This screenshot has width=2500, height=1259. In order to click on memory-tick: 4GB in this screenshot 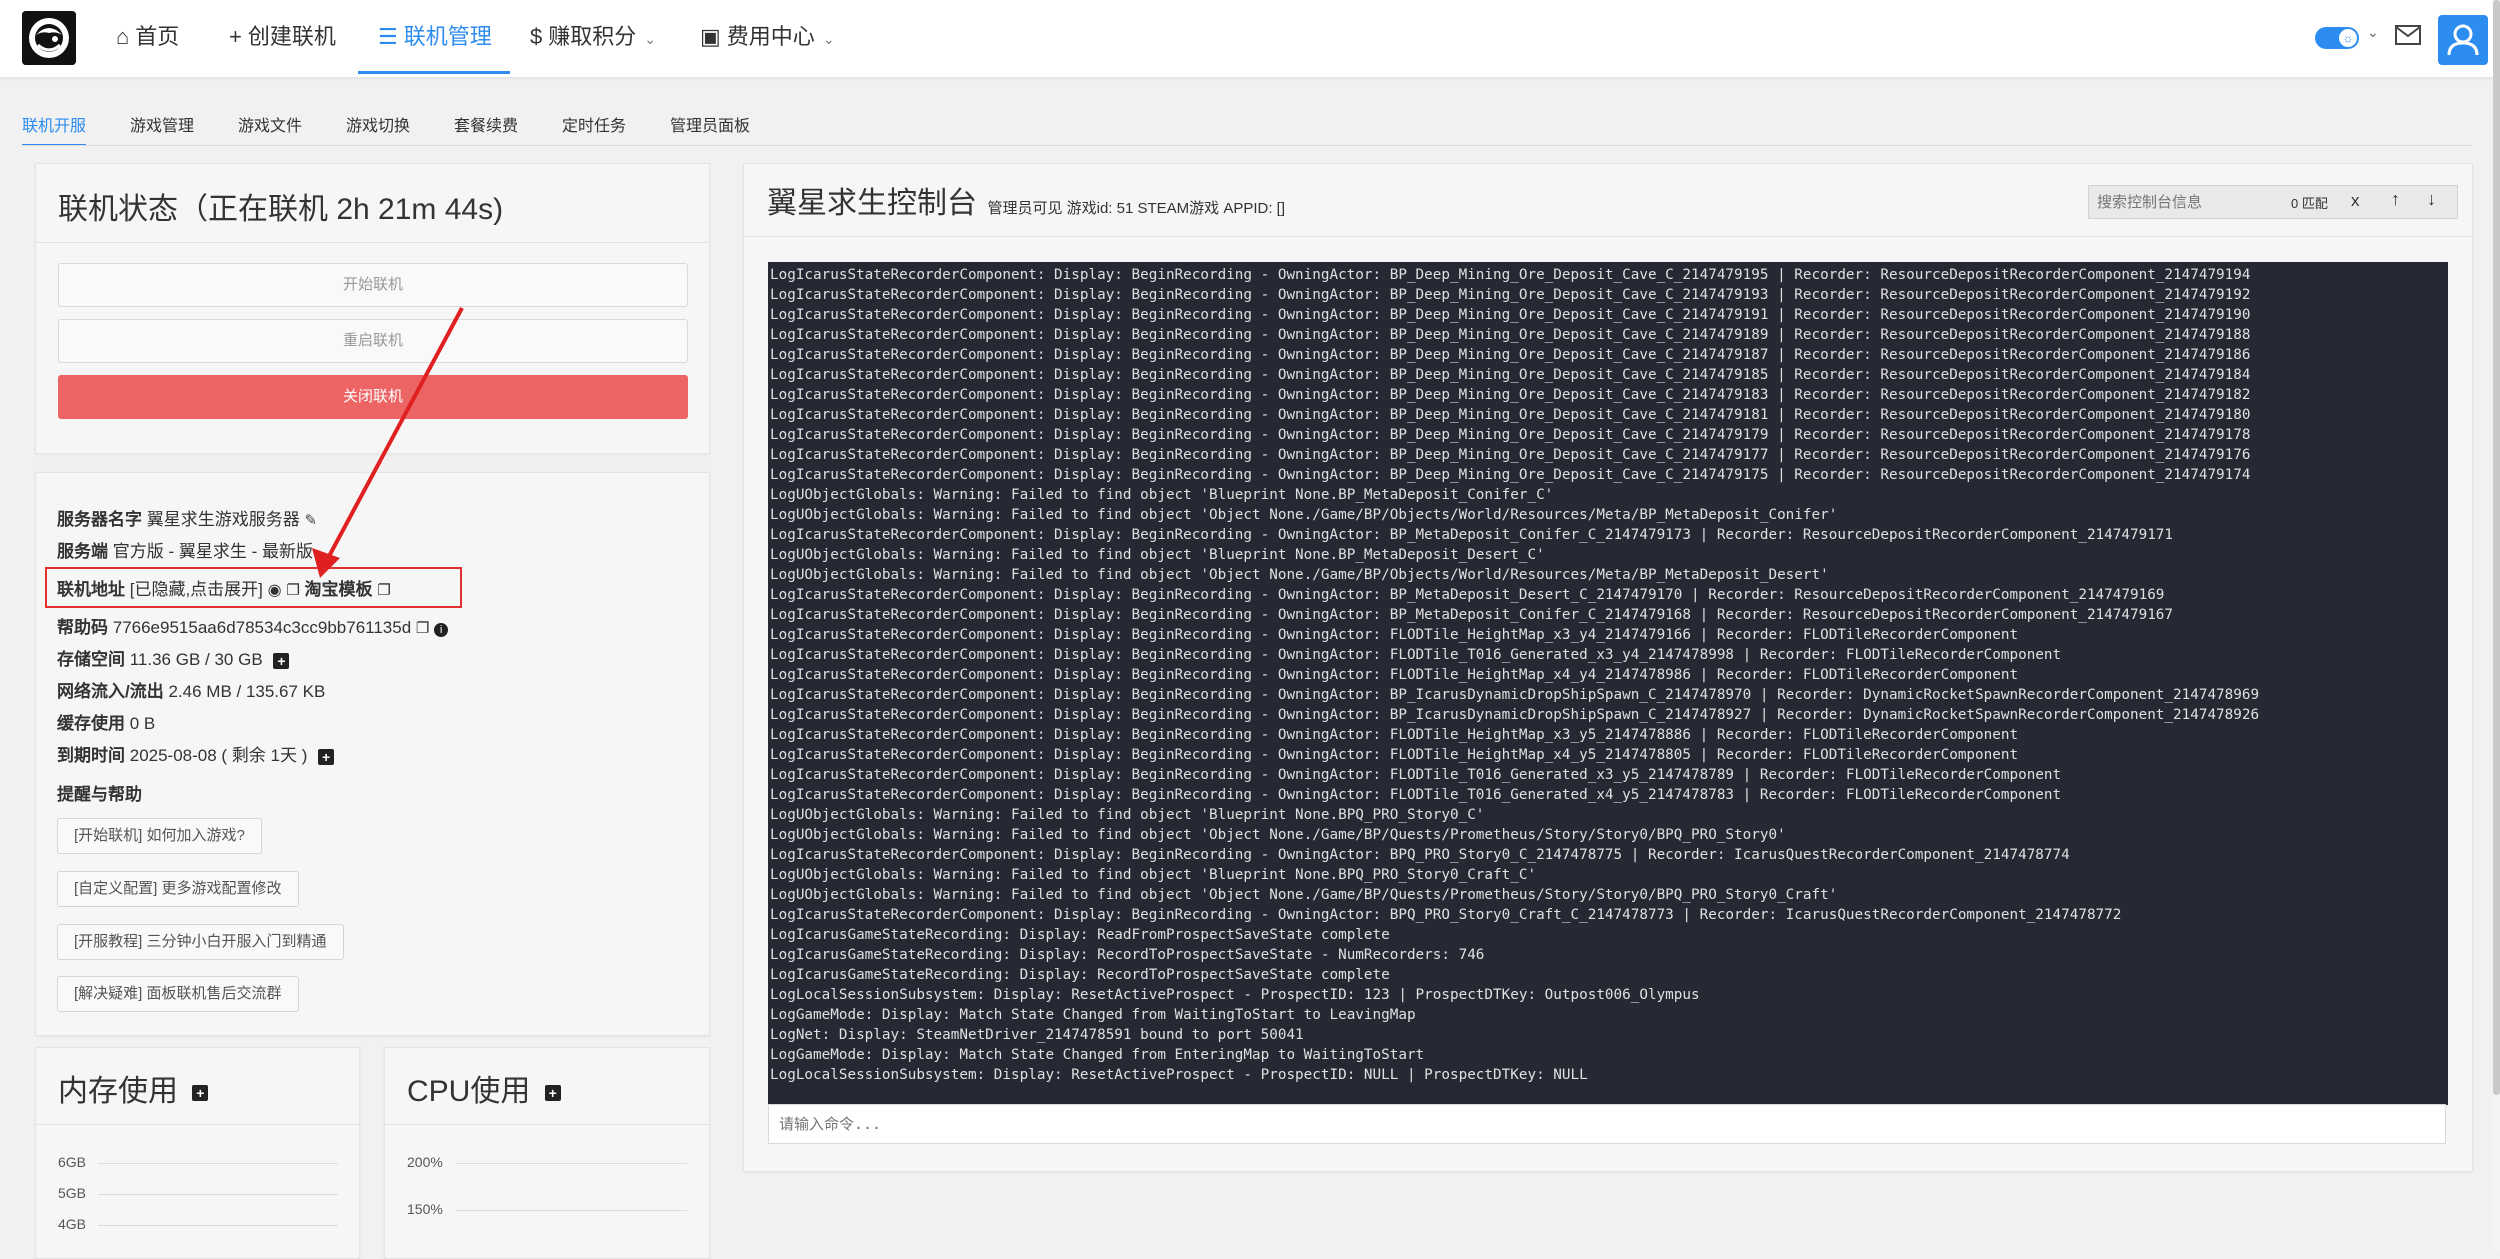, I will do `click(72, 1224)`.